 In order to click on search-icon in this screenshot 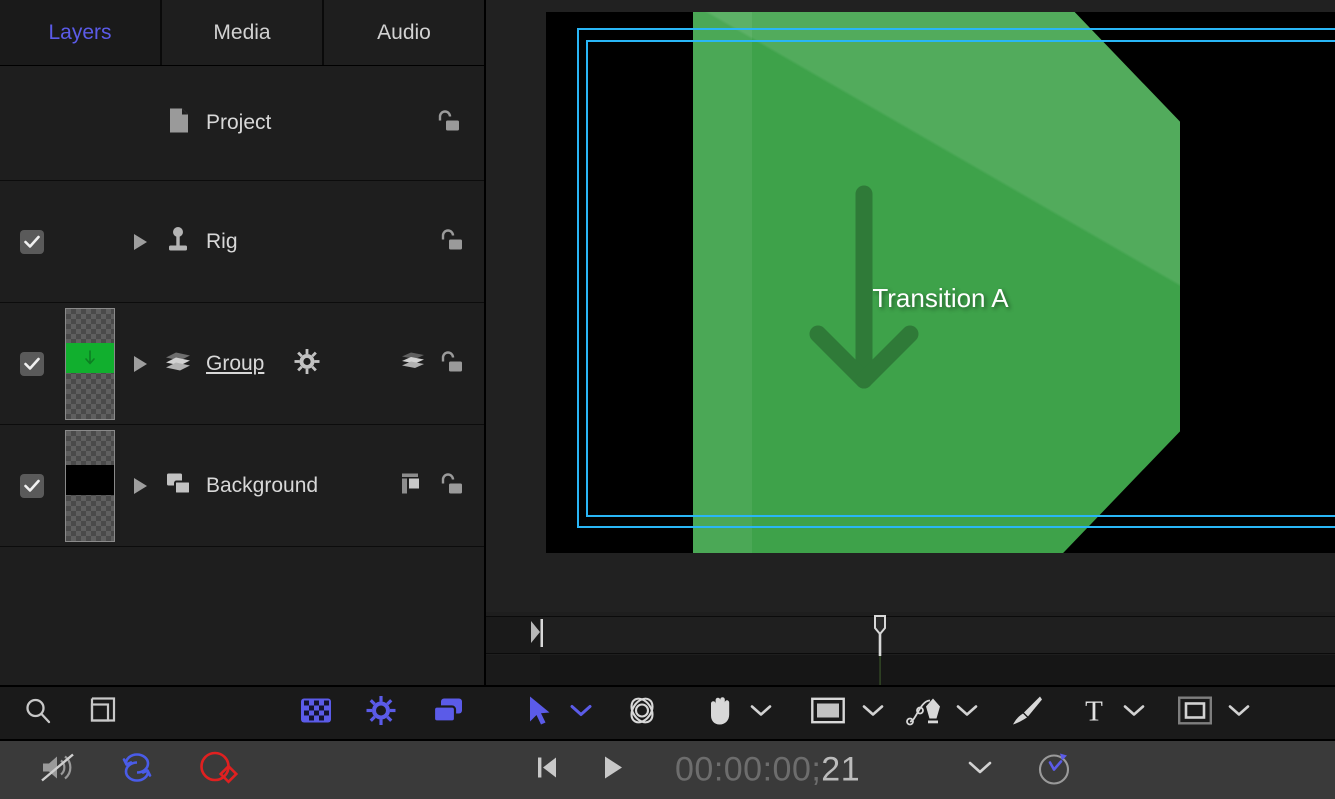, I will do `click(38, 713)`.